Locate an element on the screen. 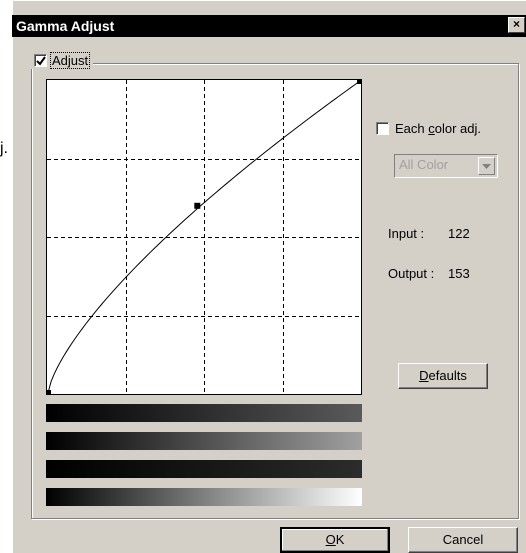  all-channels-gradient is located at coordinates (204, 497).